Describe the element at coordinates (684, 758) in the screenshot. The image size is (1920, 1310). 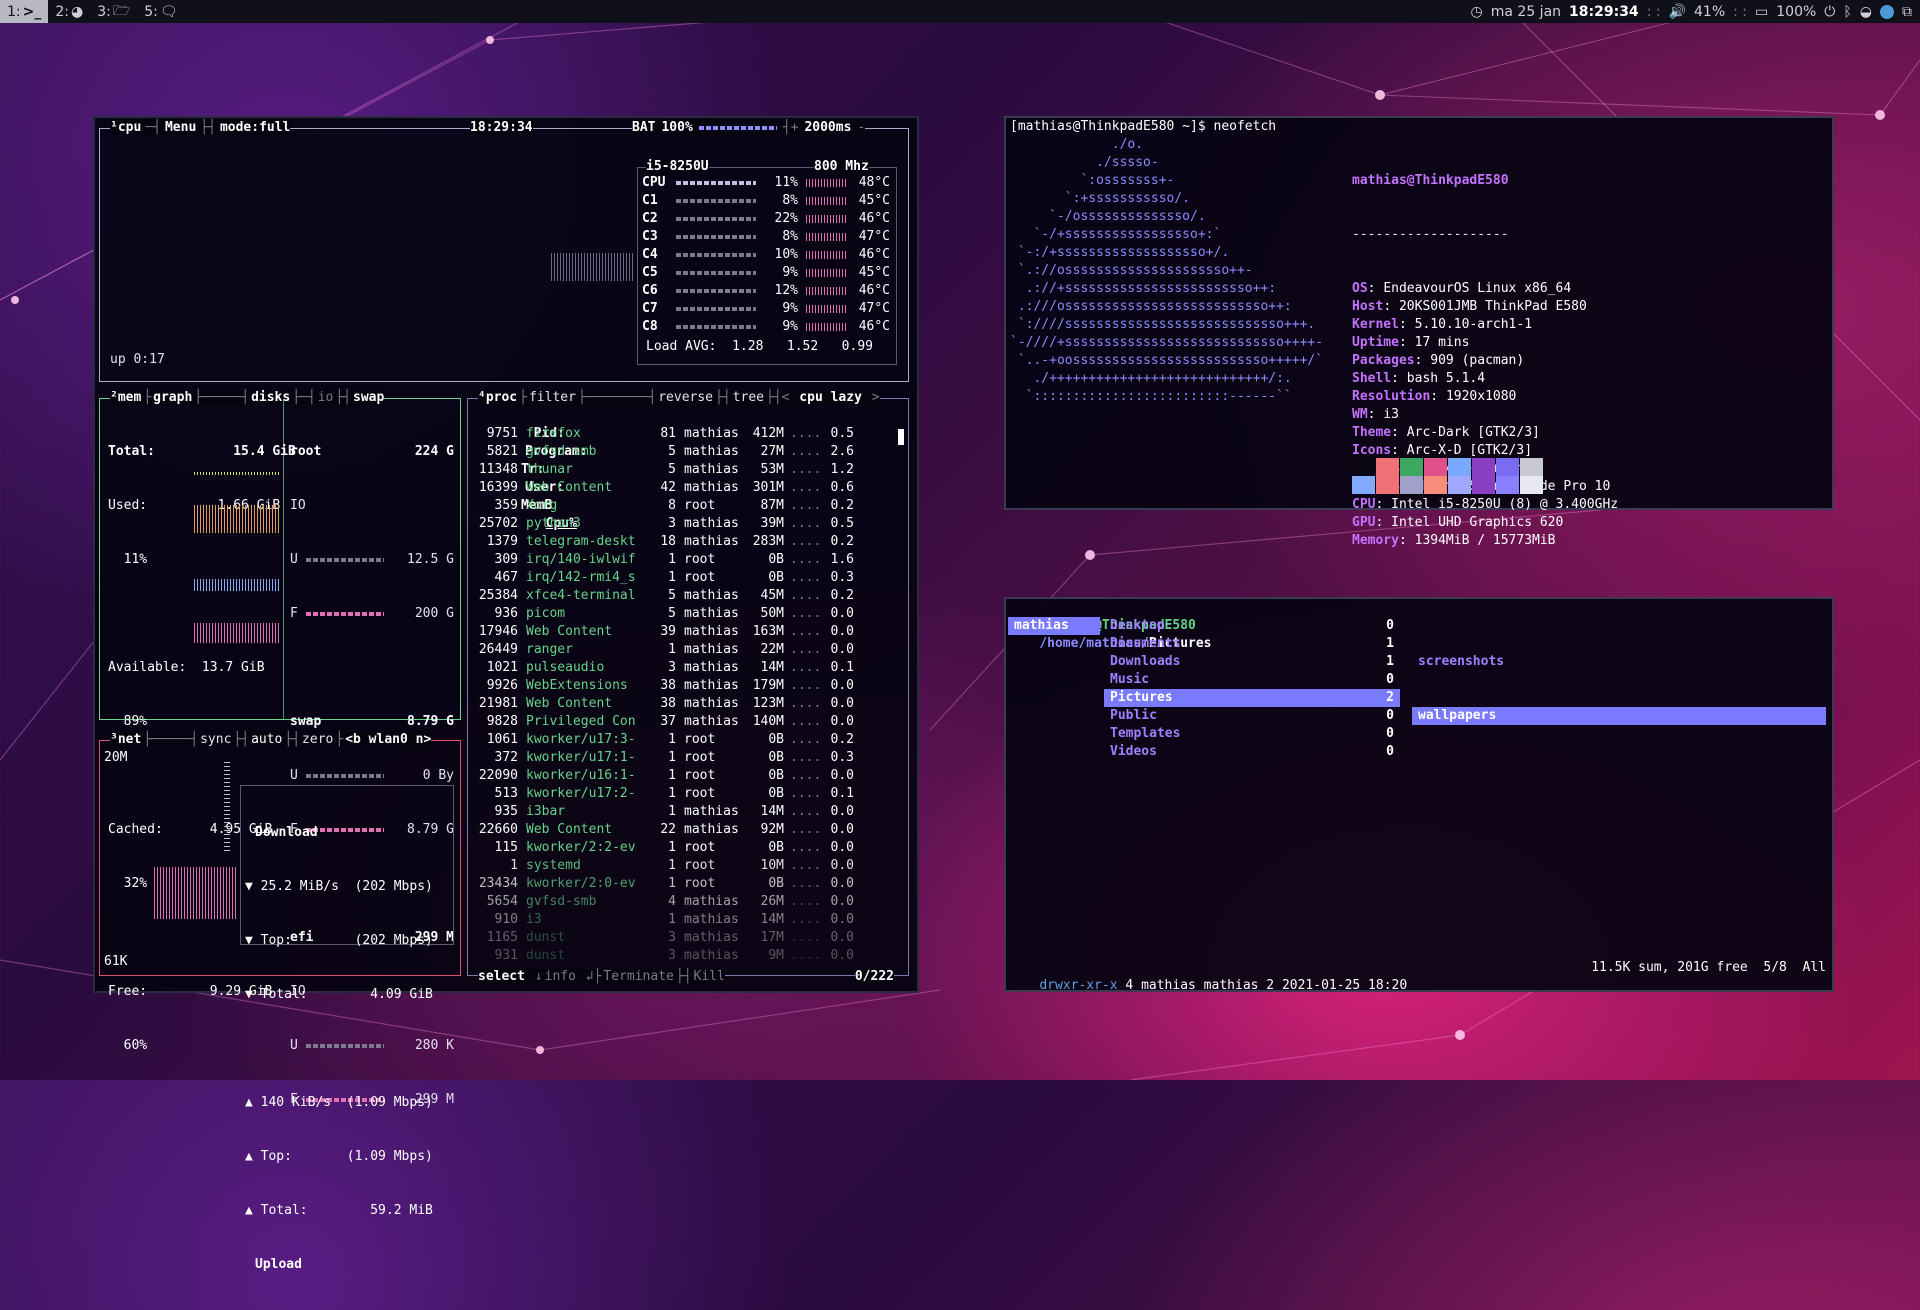
I see `proc-row: 372 kworker/u17:1- 1 root 0B .... 0.3` at that location.